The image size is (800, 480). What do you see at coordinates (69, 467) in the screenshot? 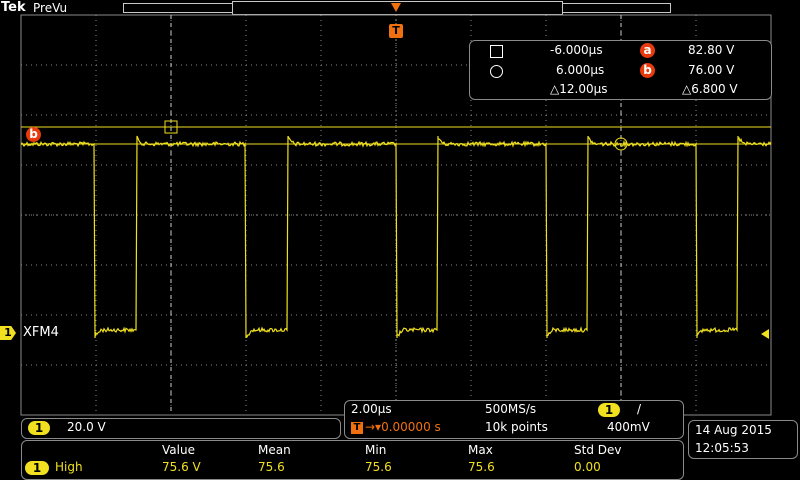
I see `measurement-name: High` at bounding box center [69, 467].